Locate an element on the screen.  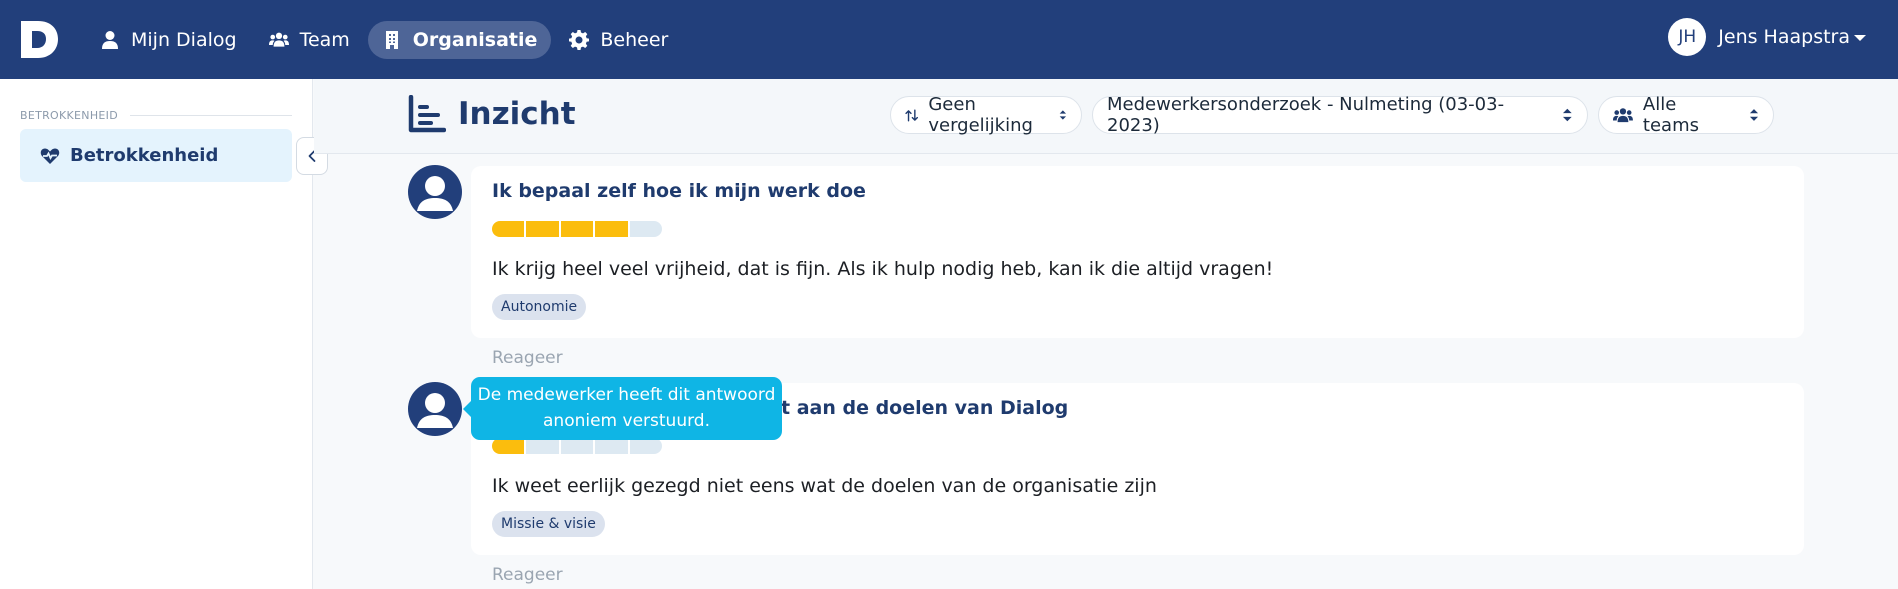
main-nav: Mijn Dialog Team Organisatie Beheer is located at coordinates (386, 40).